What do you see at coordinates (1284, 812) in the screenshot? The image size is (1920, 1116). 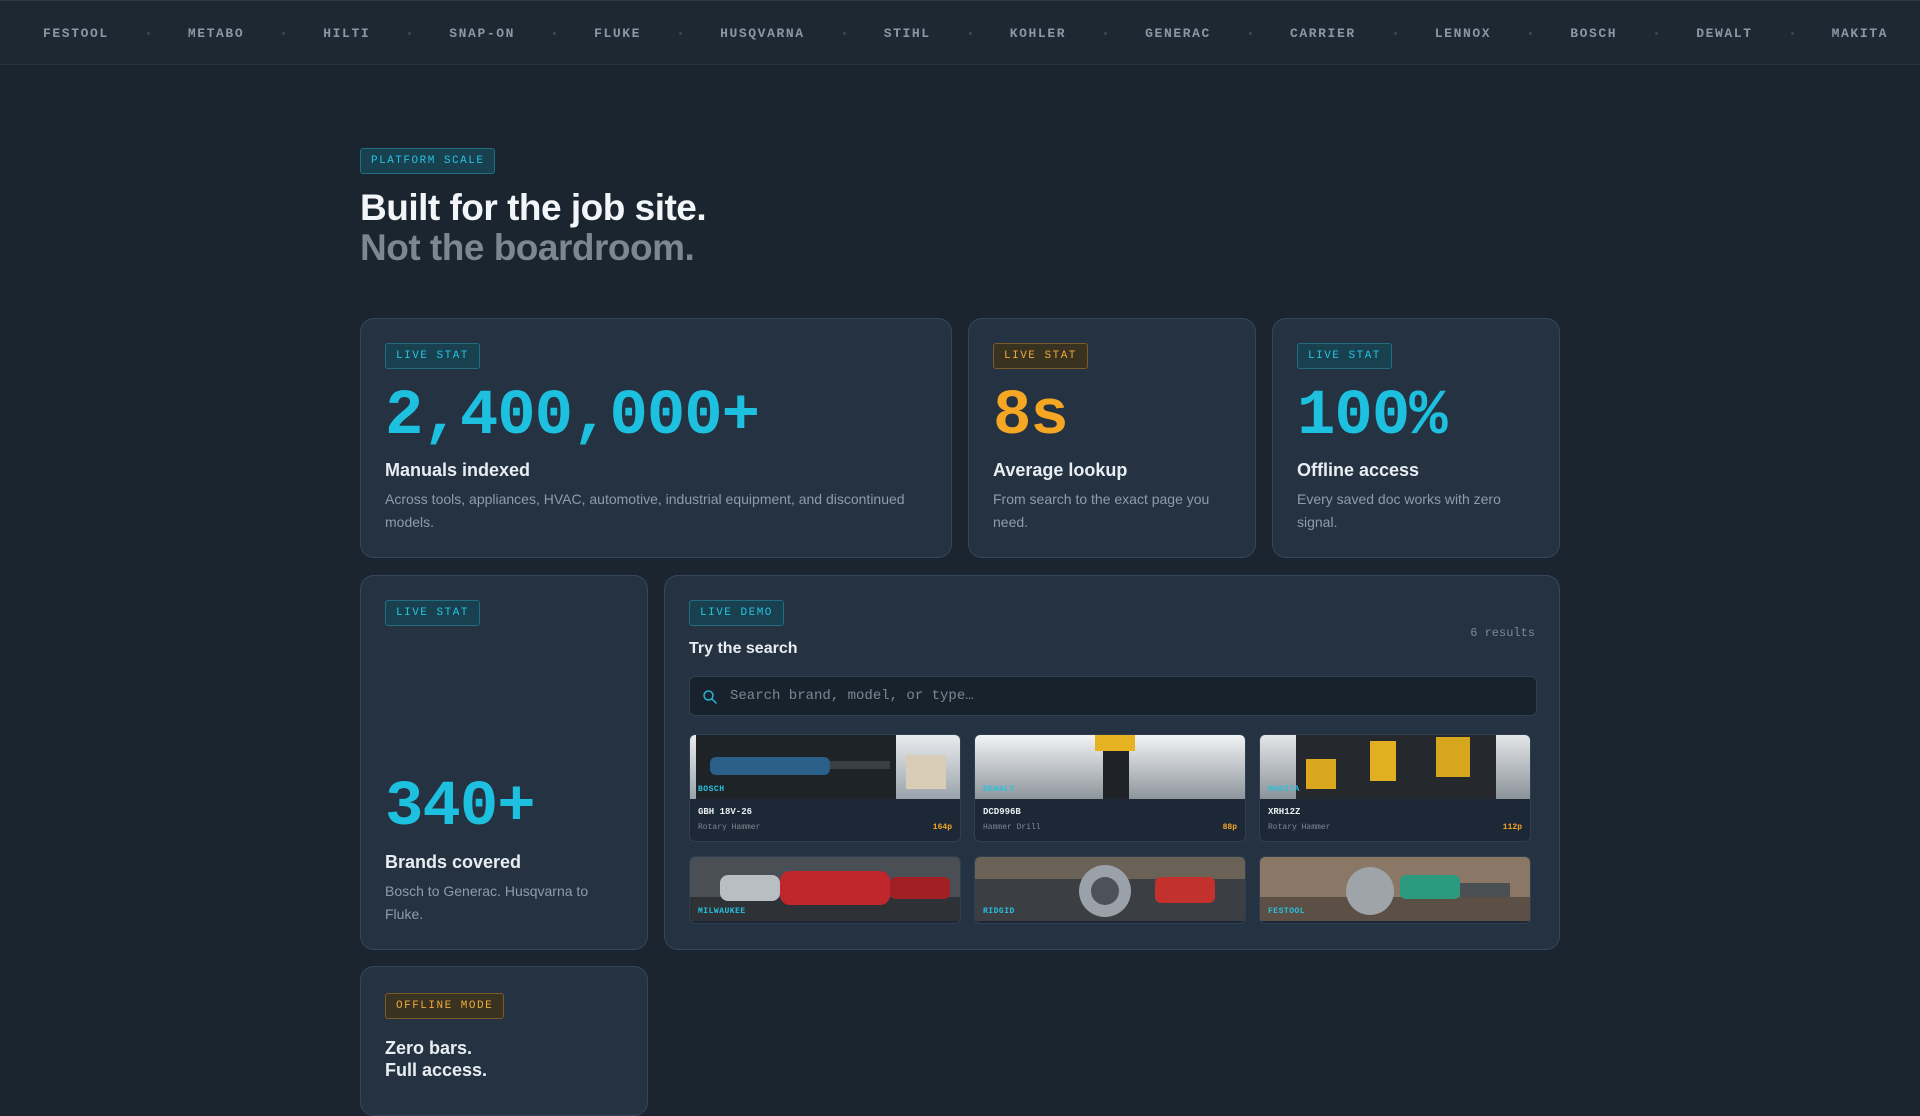 I see `result-model: XRH12Z` at bounding box center [1284, 812].